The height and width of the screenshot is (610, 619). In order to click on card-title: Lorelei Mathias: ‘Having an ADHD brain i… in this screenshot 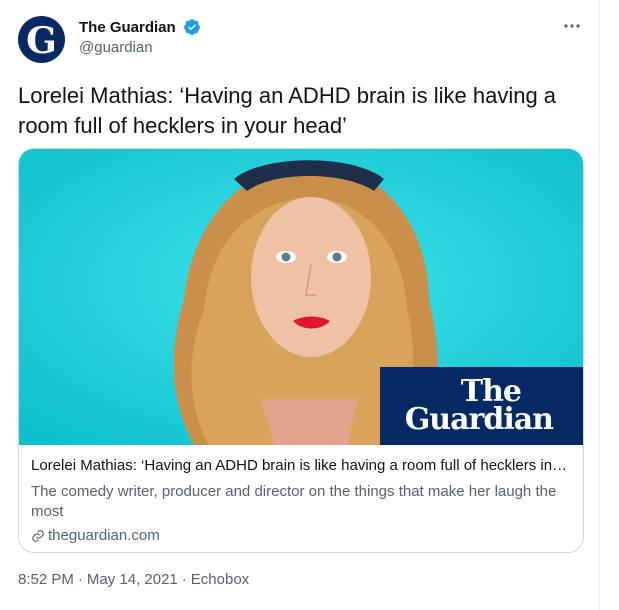, I will do `click(301, 465)`.